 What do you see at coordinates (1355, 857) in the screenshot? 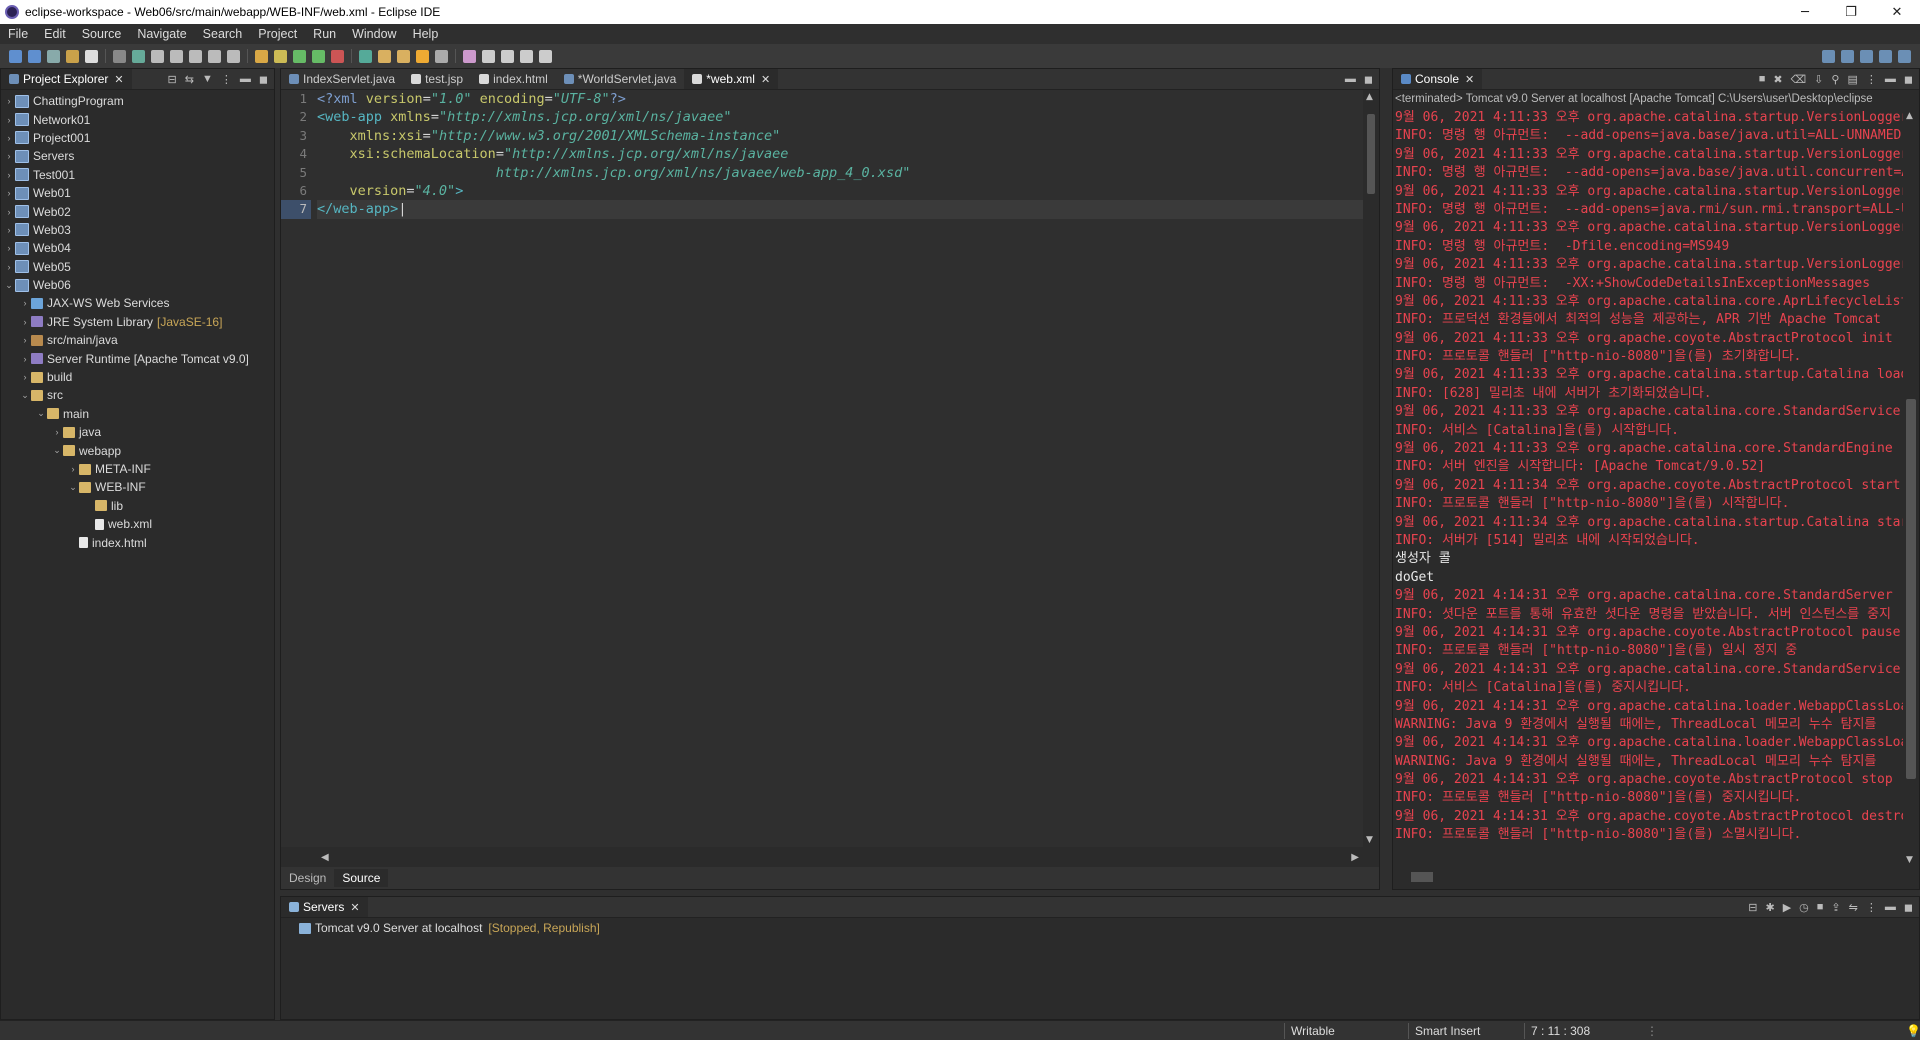
I see `scroll-right-icon: ▶` at bounding box center [1355, 857].